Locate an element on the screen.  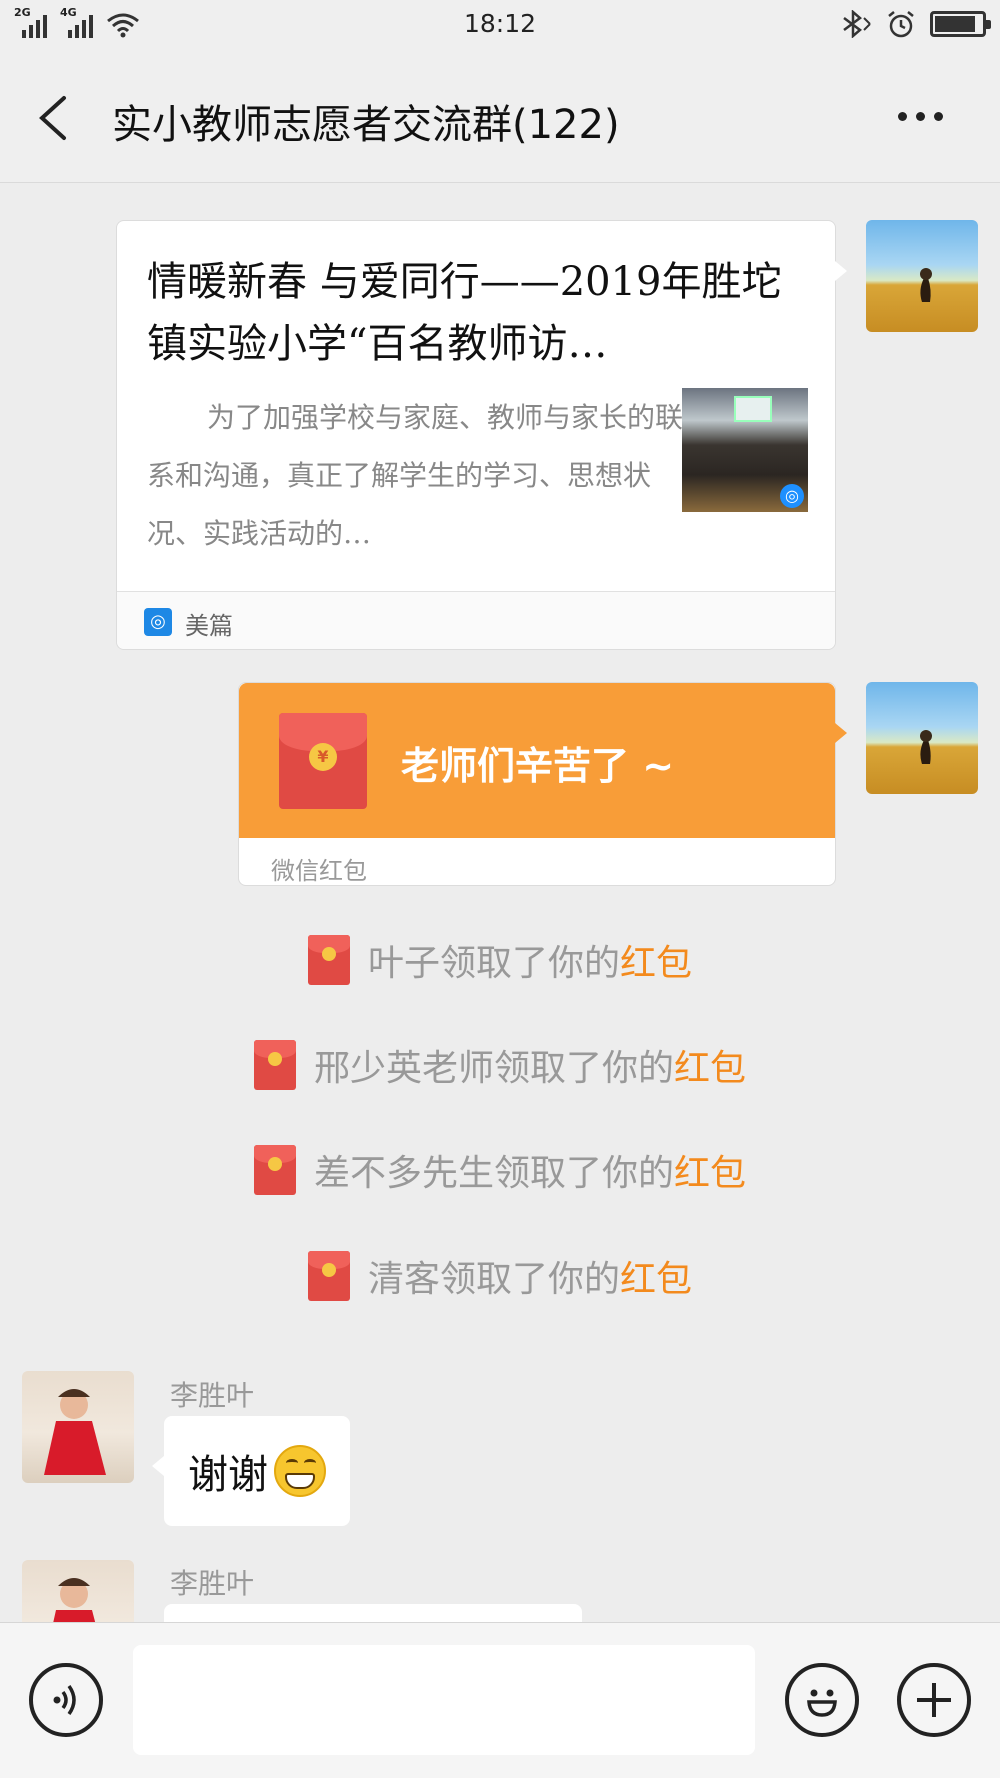
system-notice: 差不多先生领取了你的红包 is located at coordinates (500, 1174).